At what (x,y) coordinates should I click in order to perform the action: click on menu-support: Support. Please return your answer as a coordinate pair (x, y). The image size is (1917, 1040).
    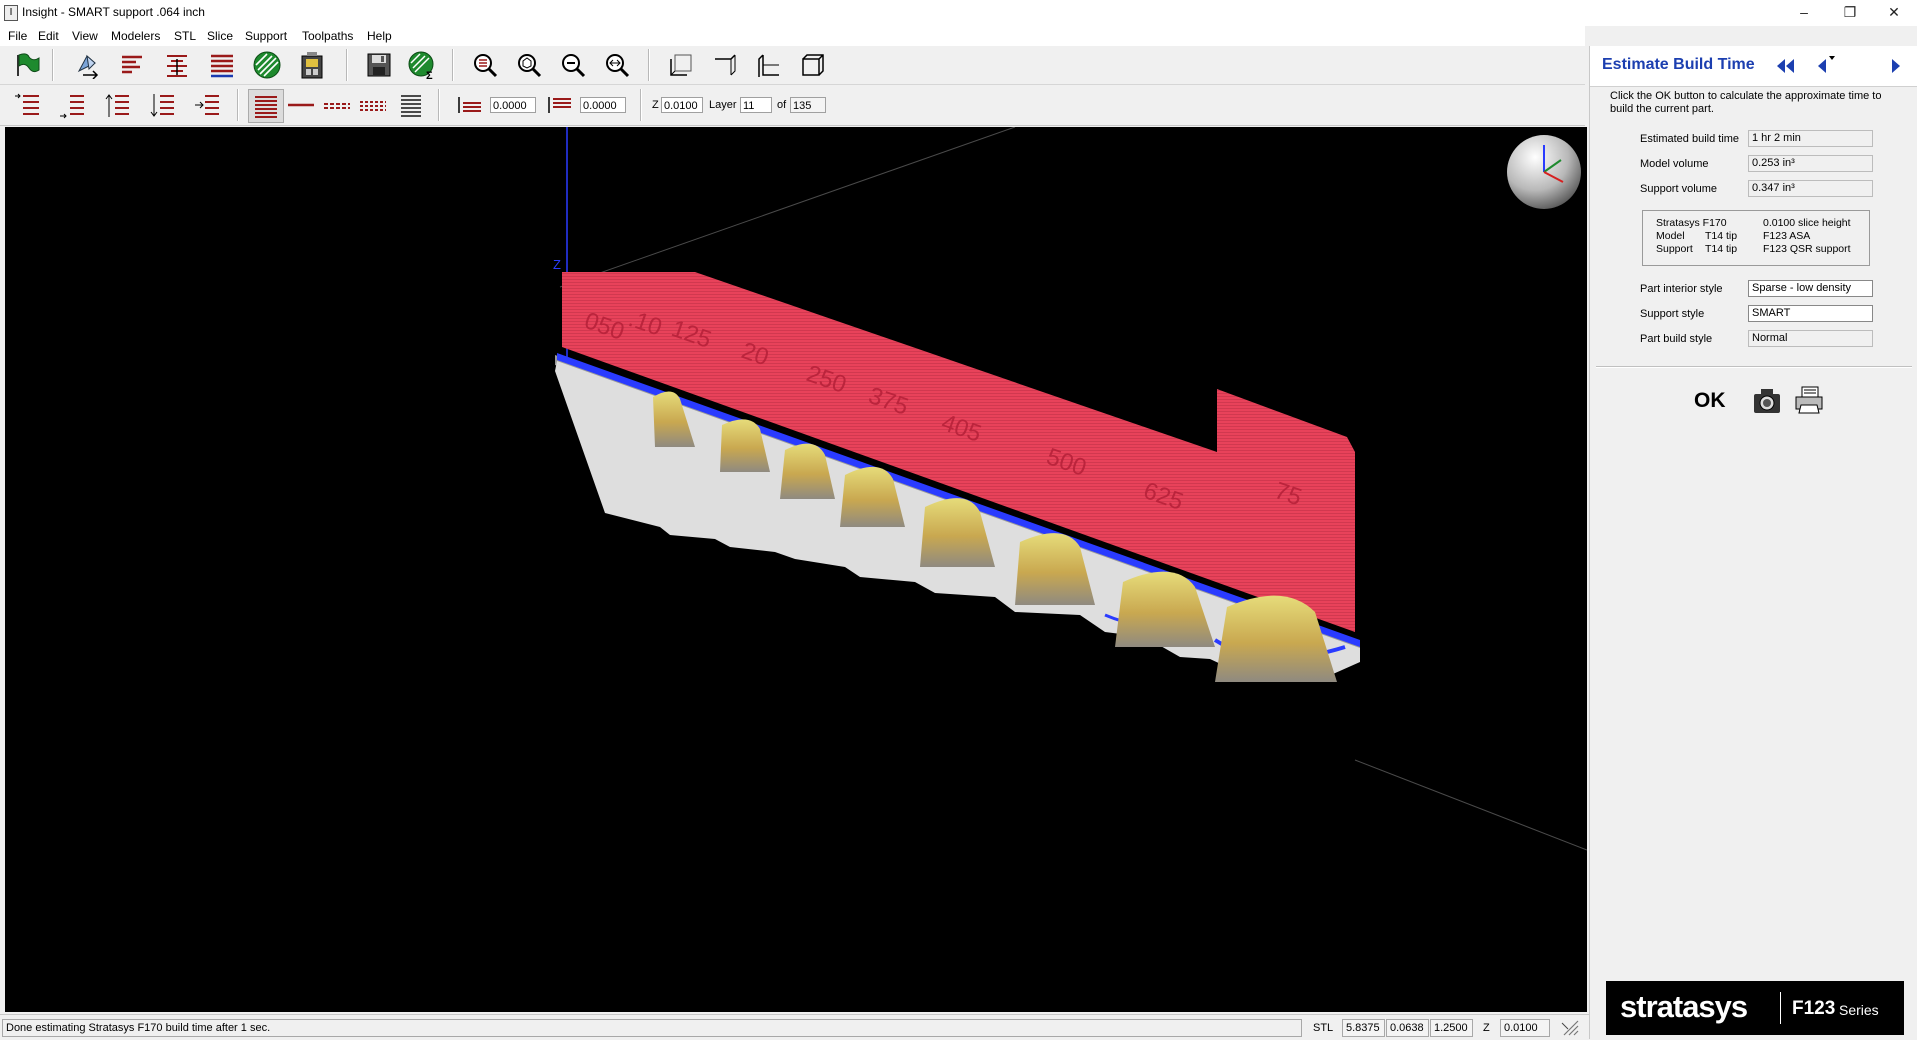
    Looking at the image, I should click on (266, 36).